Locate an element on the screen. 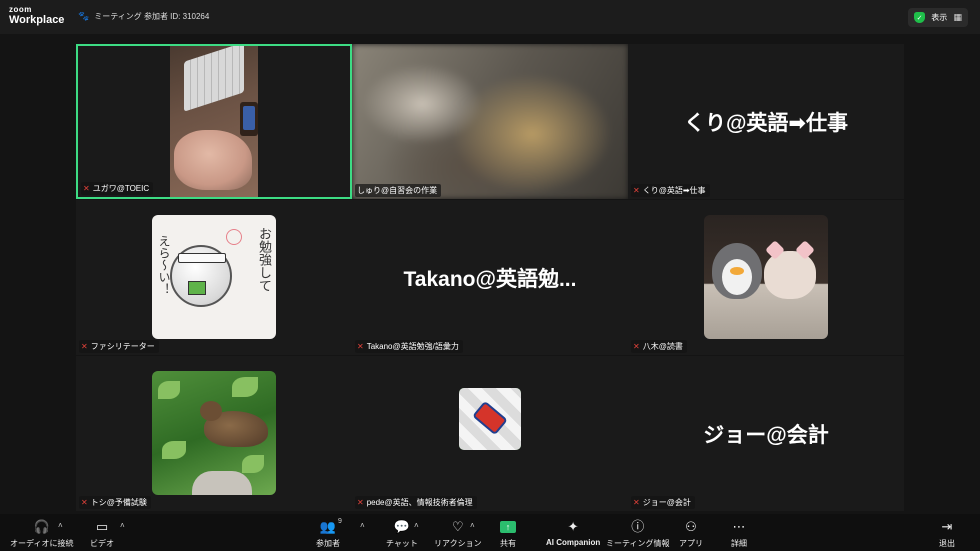  video-tile-shuri: しゅり@自習会の作業 is located at coordinates (490, 121).